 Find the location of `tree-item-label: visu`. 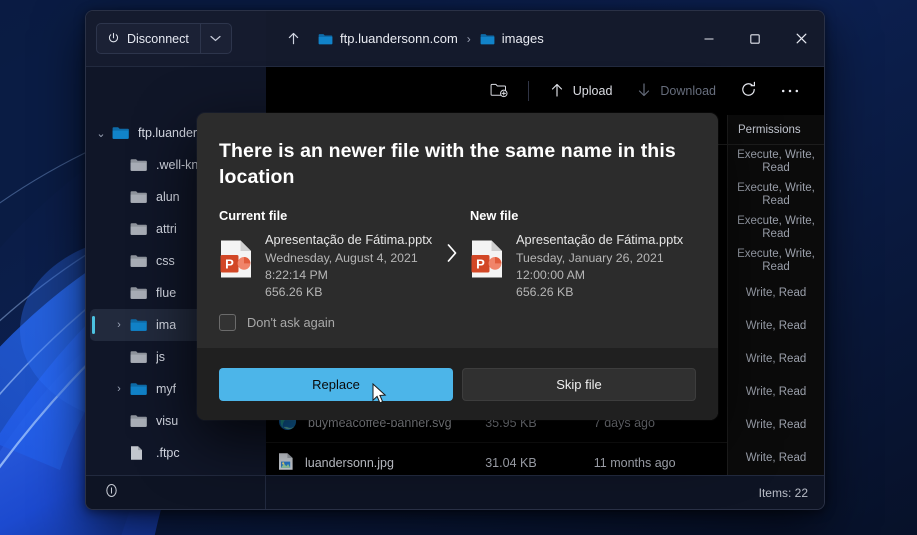

tree-item-label: visu is located at coordinates (167, 421).